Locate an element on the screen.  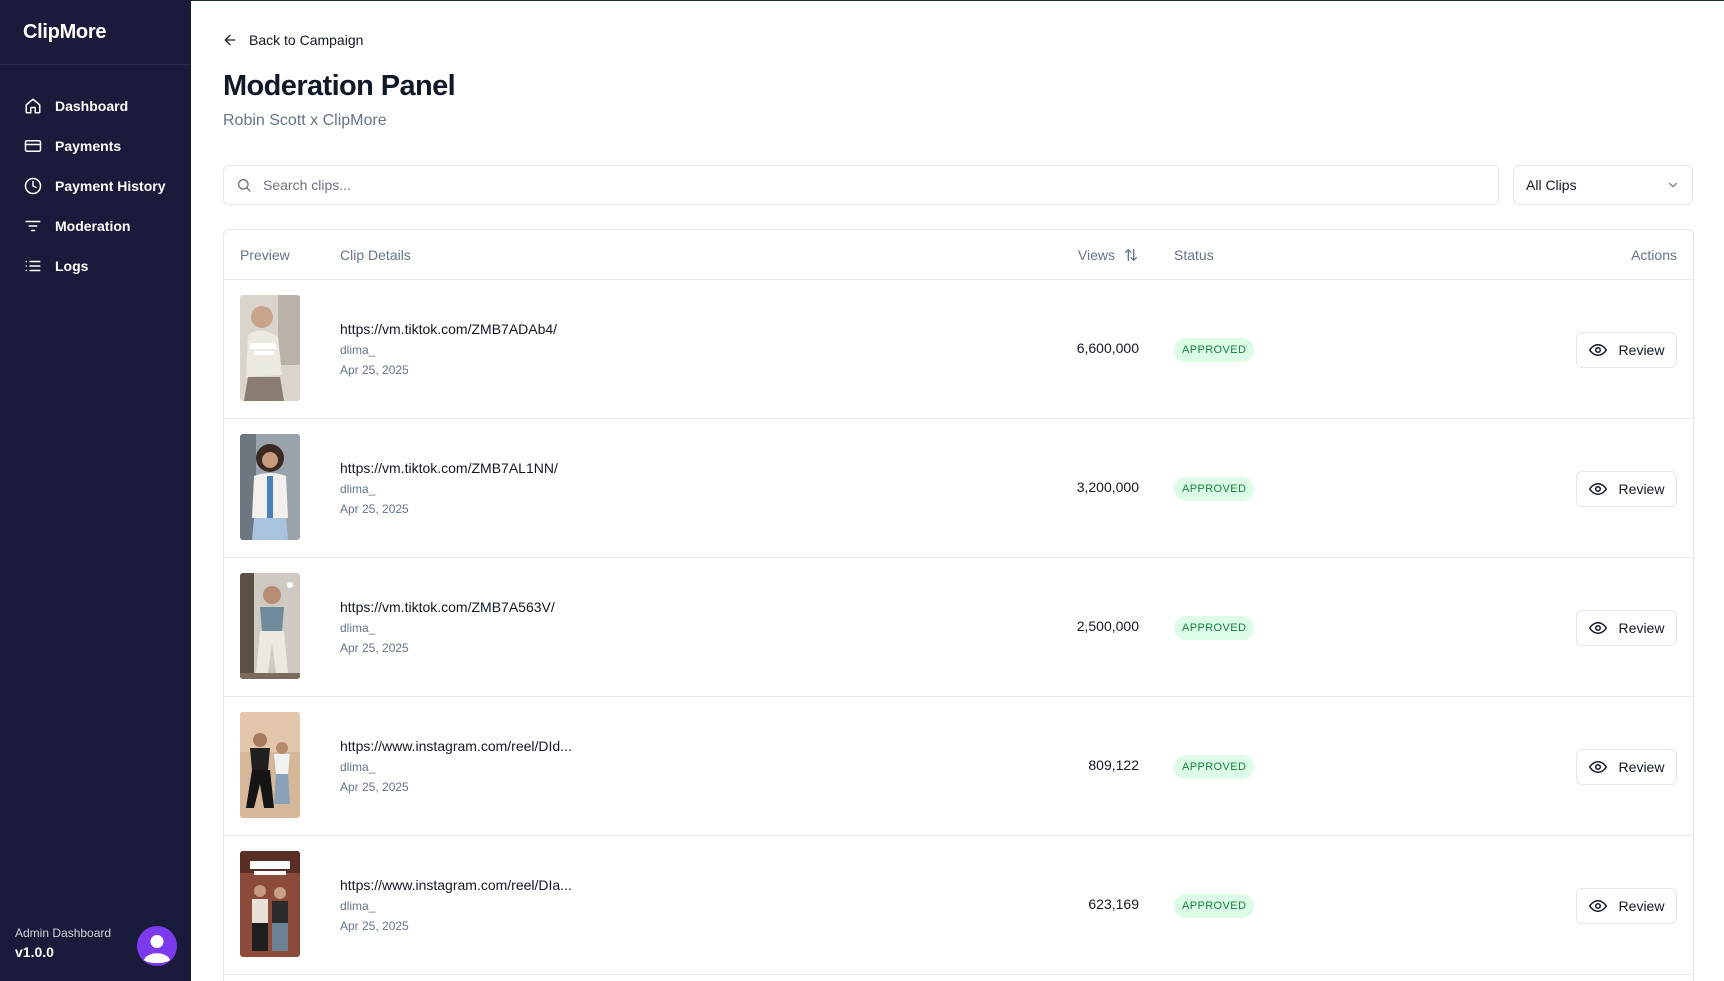
search-icon is located at coordinates (244, 185).